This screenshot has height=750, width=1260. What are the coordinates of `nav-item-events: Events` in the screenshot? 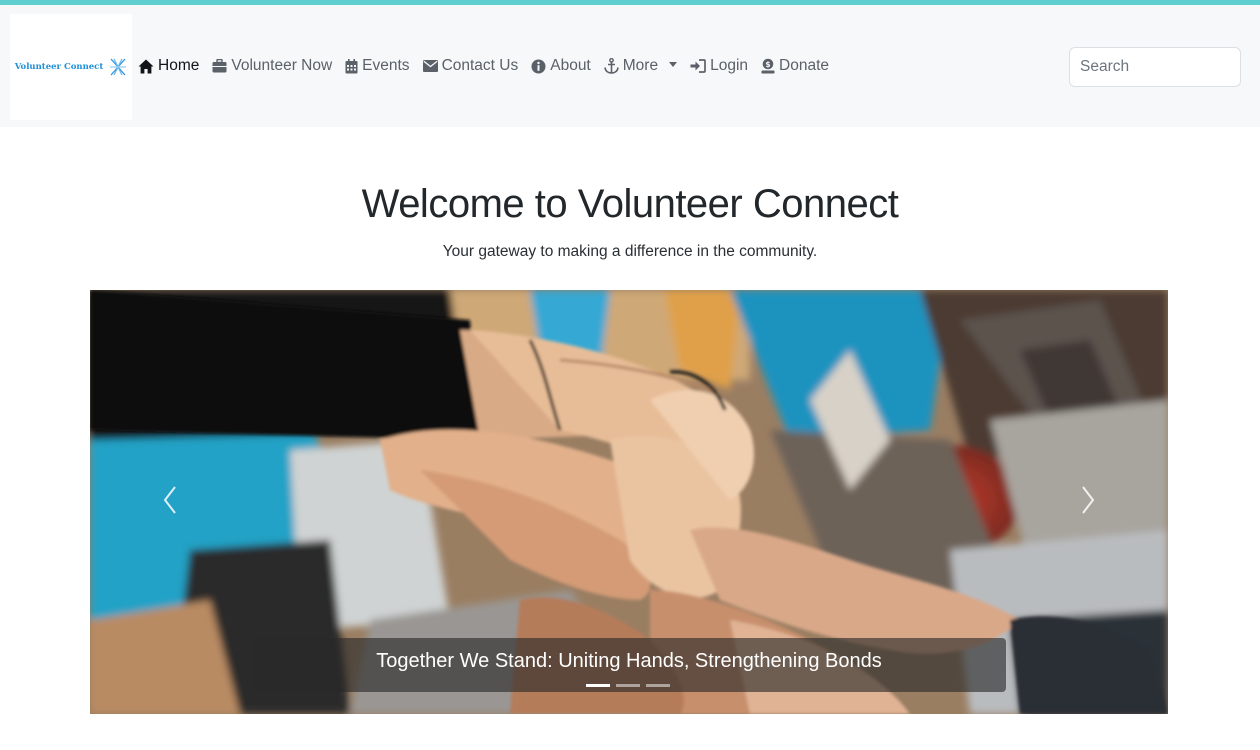 It's located at (377, 66).